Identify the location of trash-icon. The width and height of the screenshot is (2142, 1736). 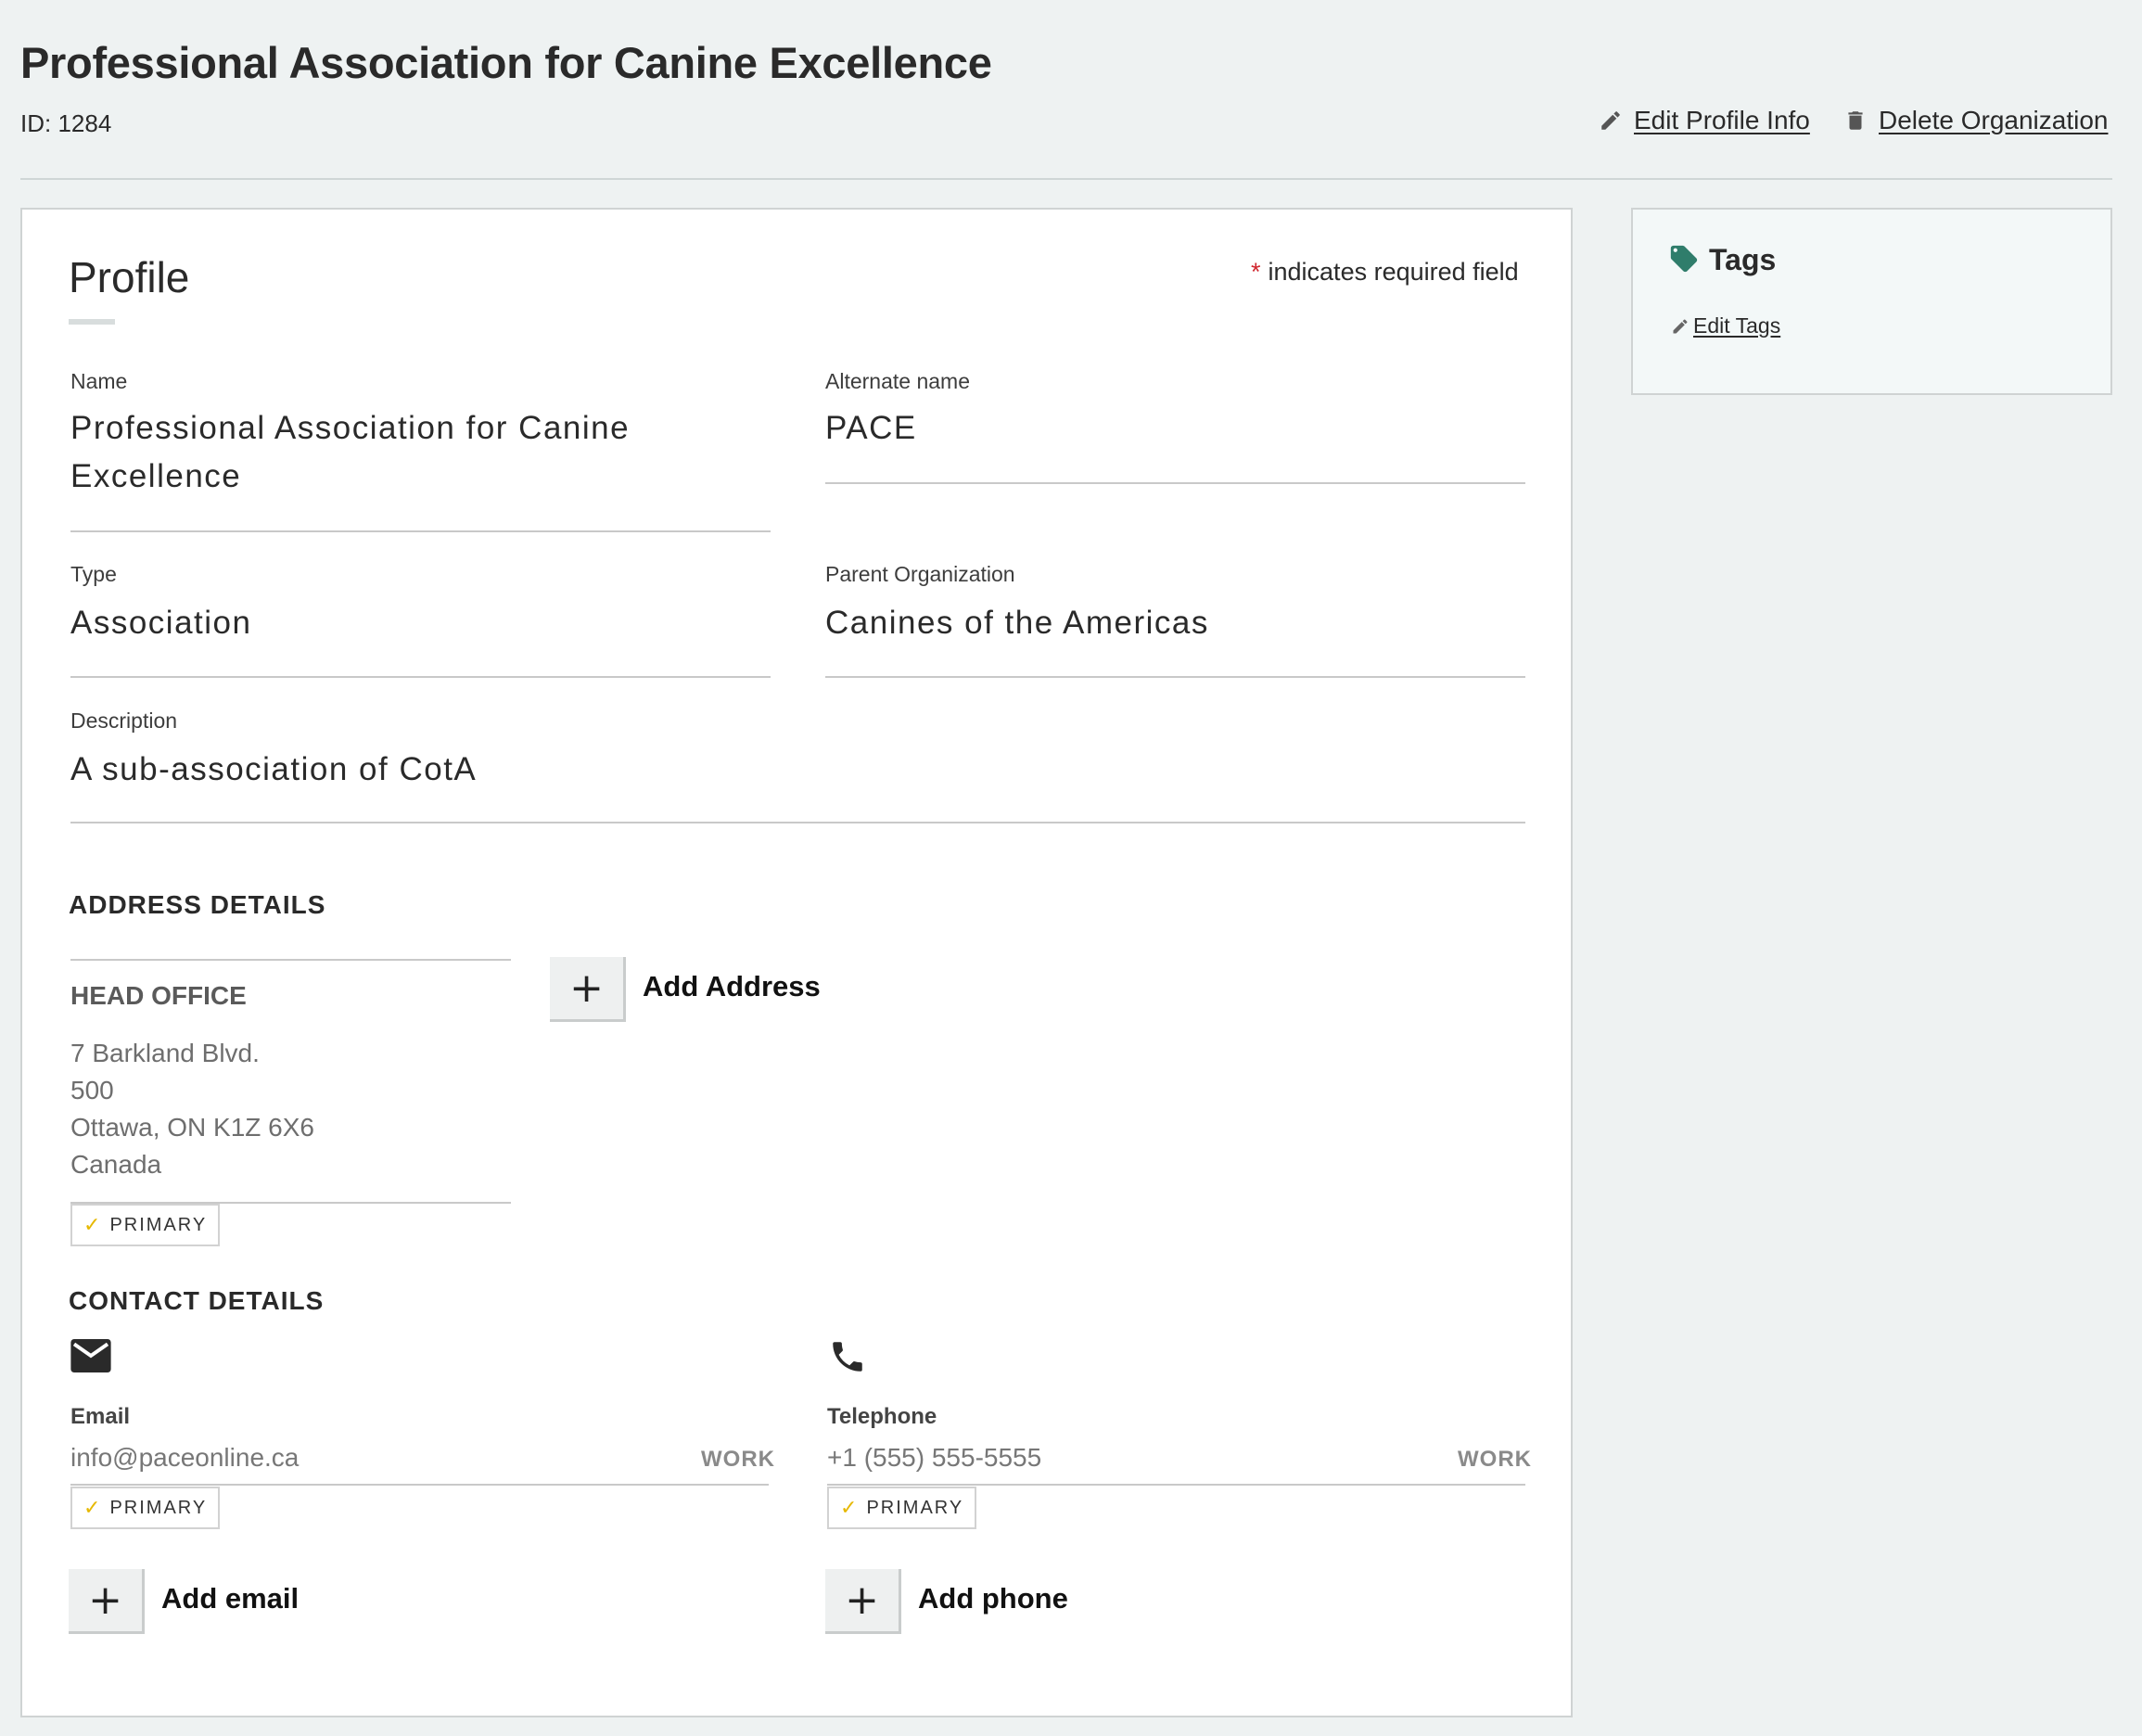
(1855, 120).